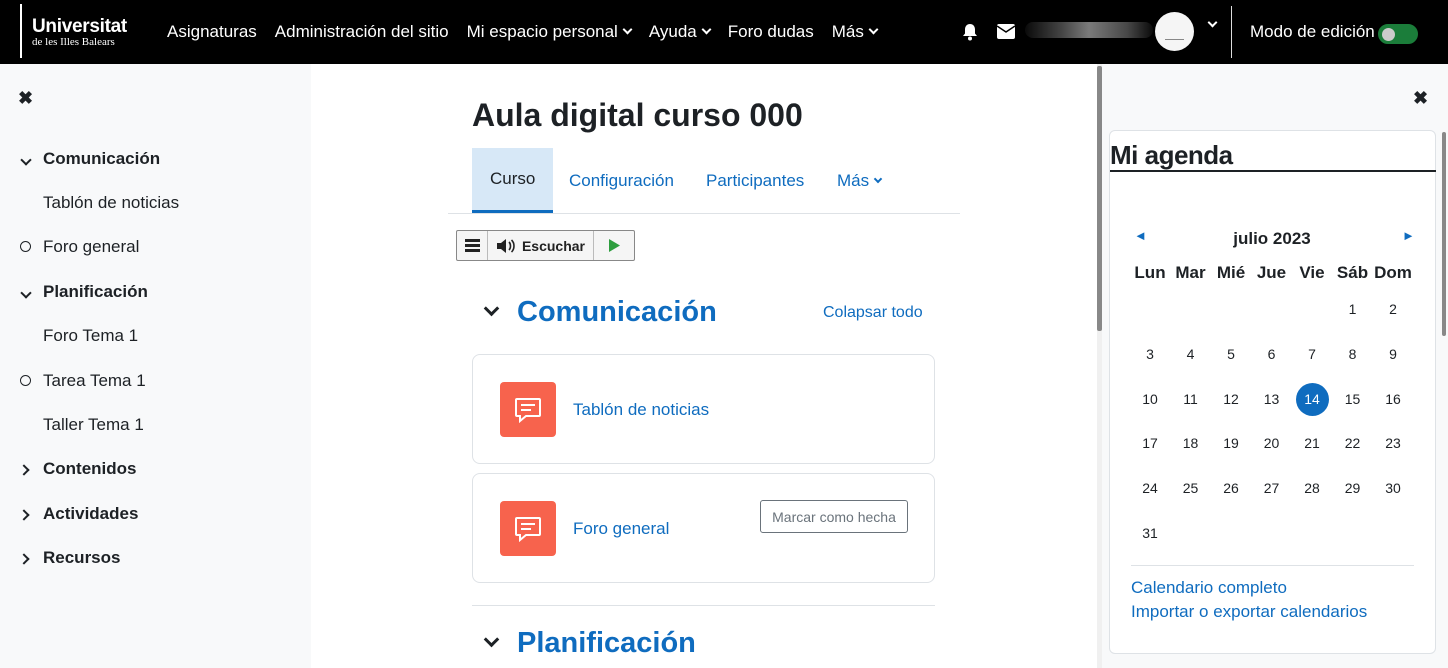 This screenshot has height=668, width=1448. I want to click on tab-label: Curso, so click(513, 178).